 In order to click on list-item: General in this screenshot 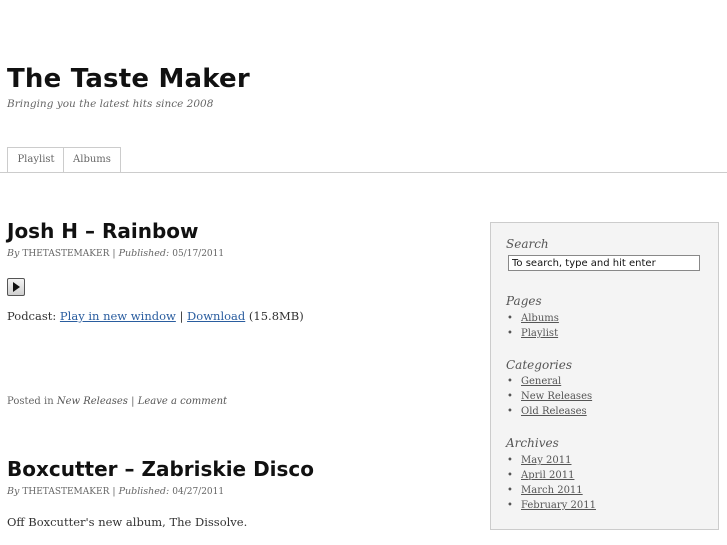, I will do `click(549, 381)`.